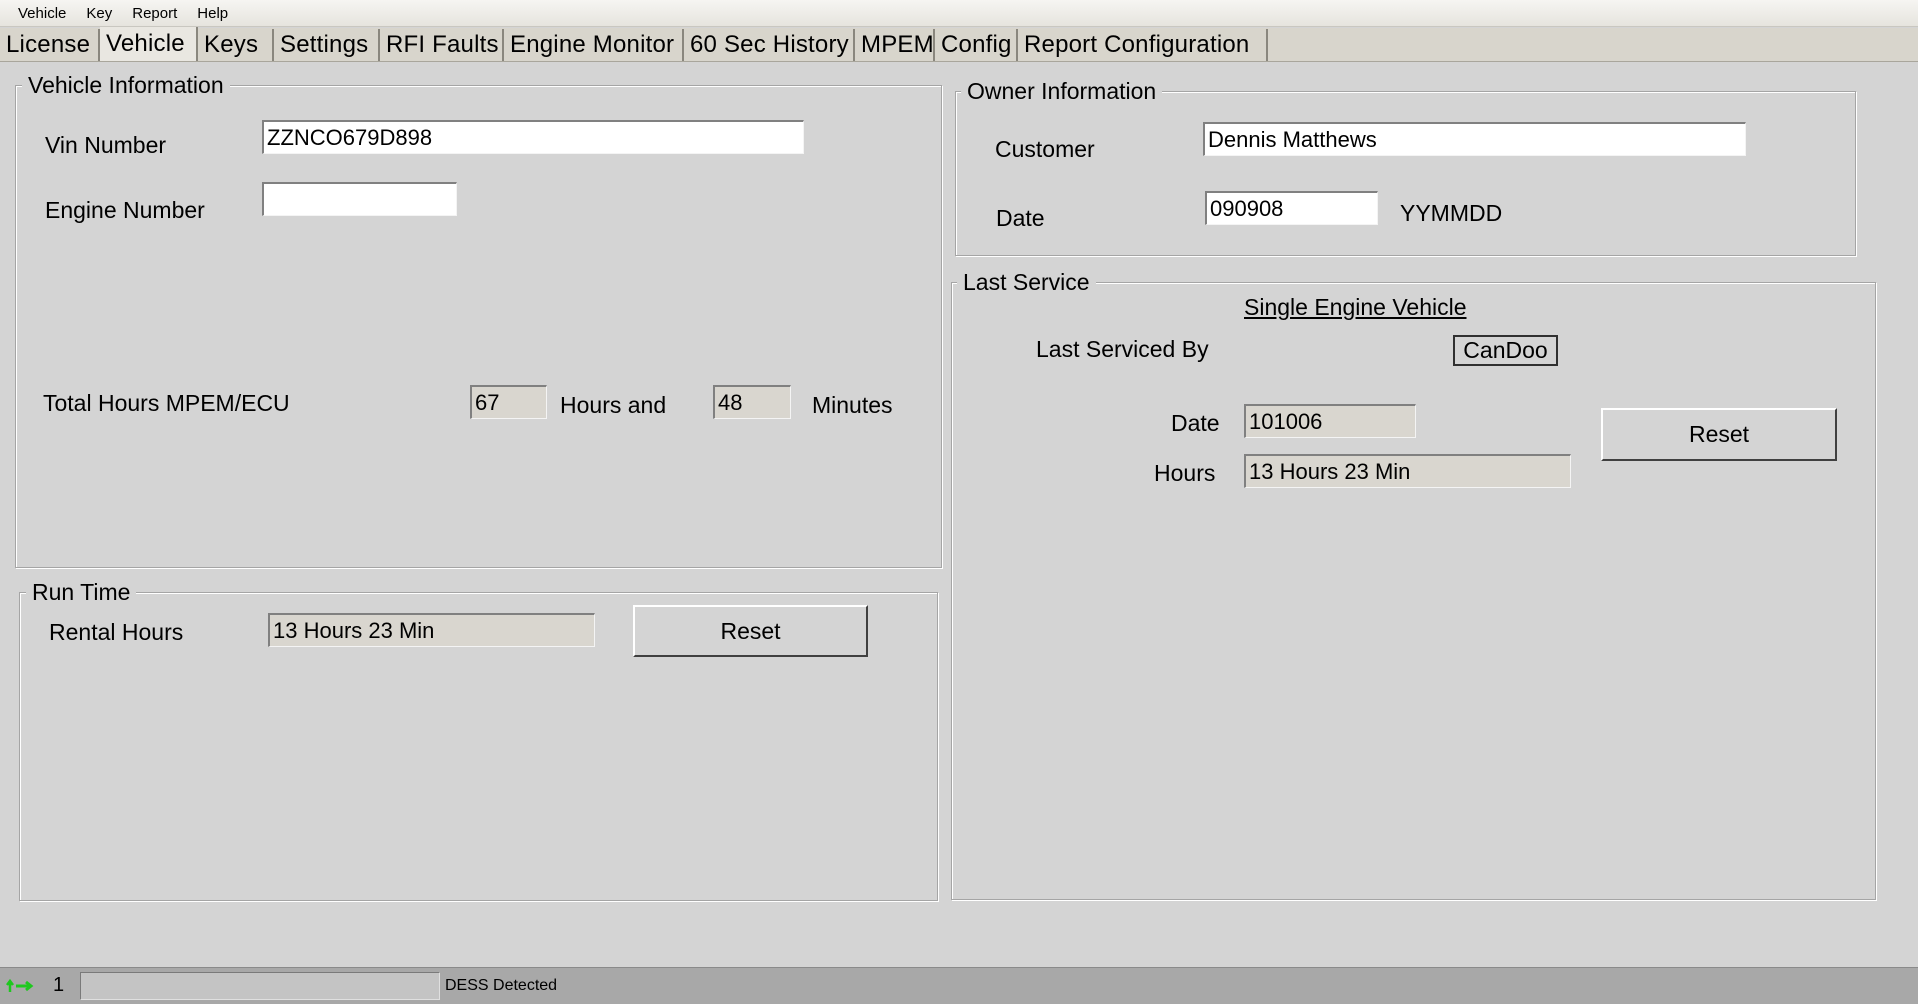  Describe the element at coordinates (594, 45) in the screenshot. I see `tab-engine-monitor: Engine Monitor` at that location.